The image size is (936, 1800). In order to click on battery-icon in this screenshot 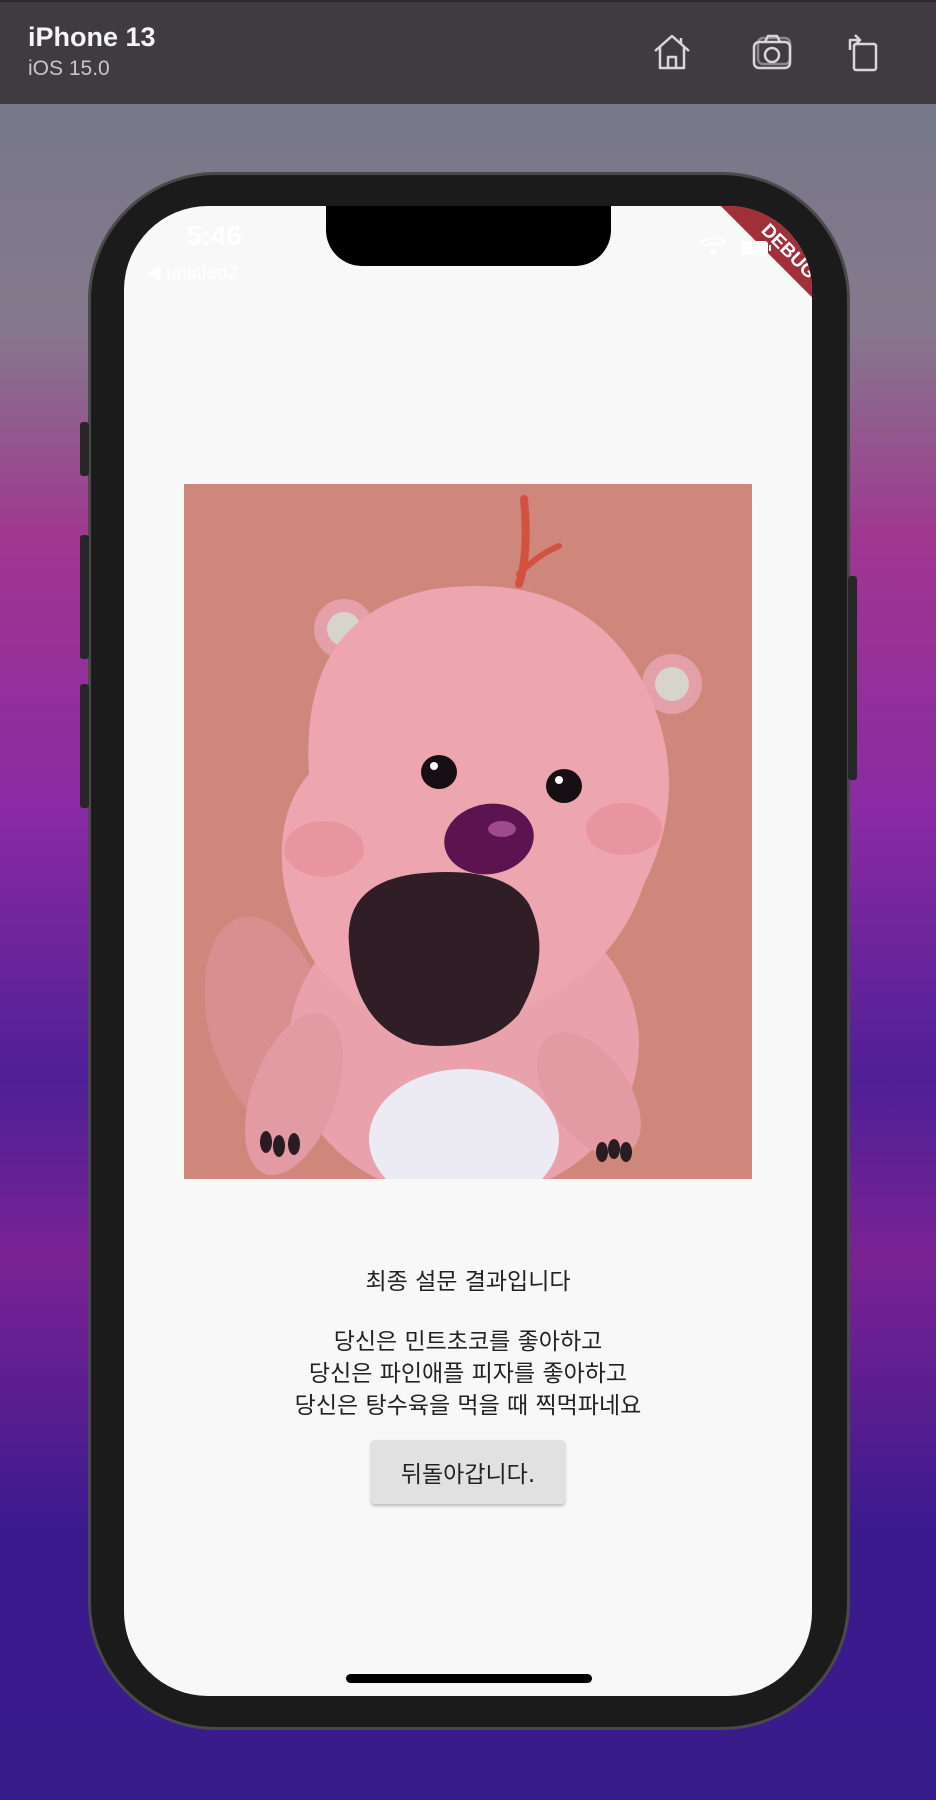, I will do `click(756, 248)`.